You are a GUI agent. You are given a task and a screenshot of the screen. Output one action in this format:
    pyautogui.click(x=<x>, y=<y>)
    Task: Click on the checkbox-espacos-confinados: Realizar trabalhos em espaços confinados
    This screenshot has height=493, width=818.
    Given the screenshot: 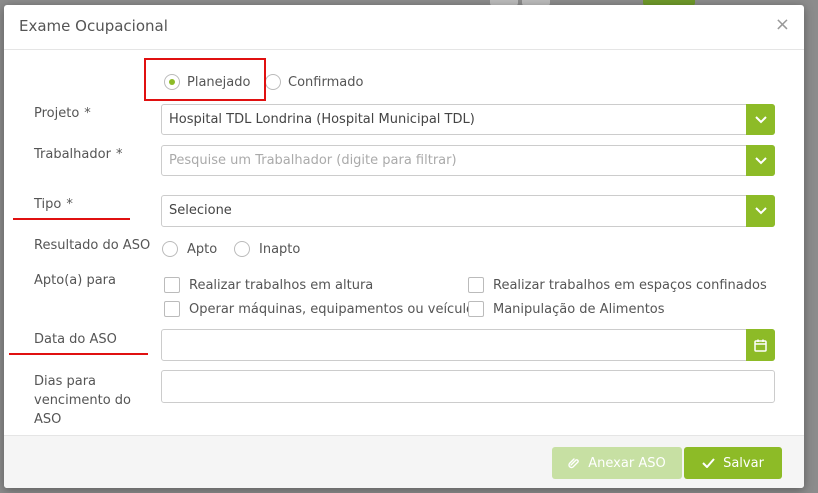 What is the action you would take?
    pyautogui.click(x=617, y=285)
    